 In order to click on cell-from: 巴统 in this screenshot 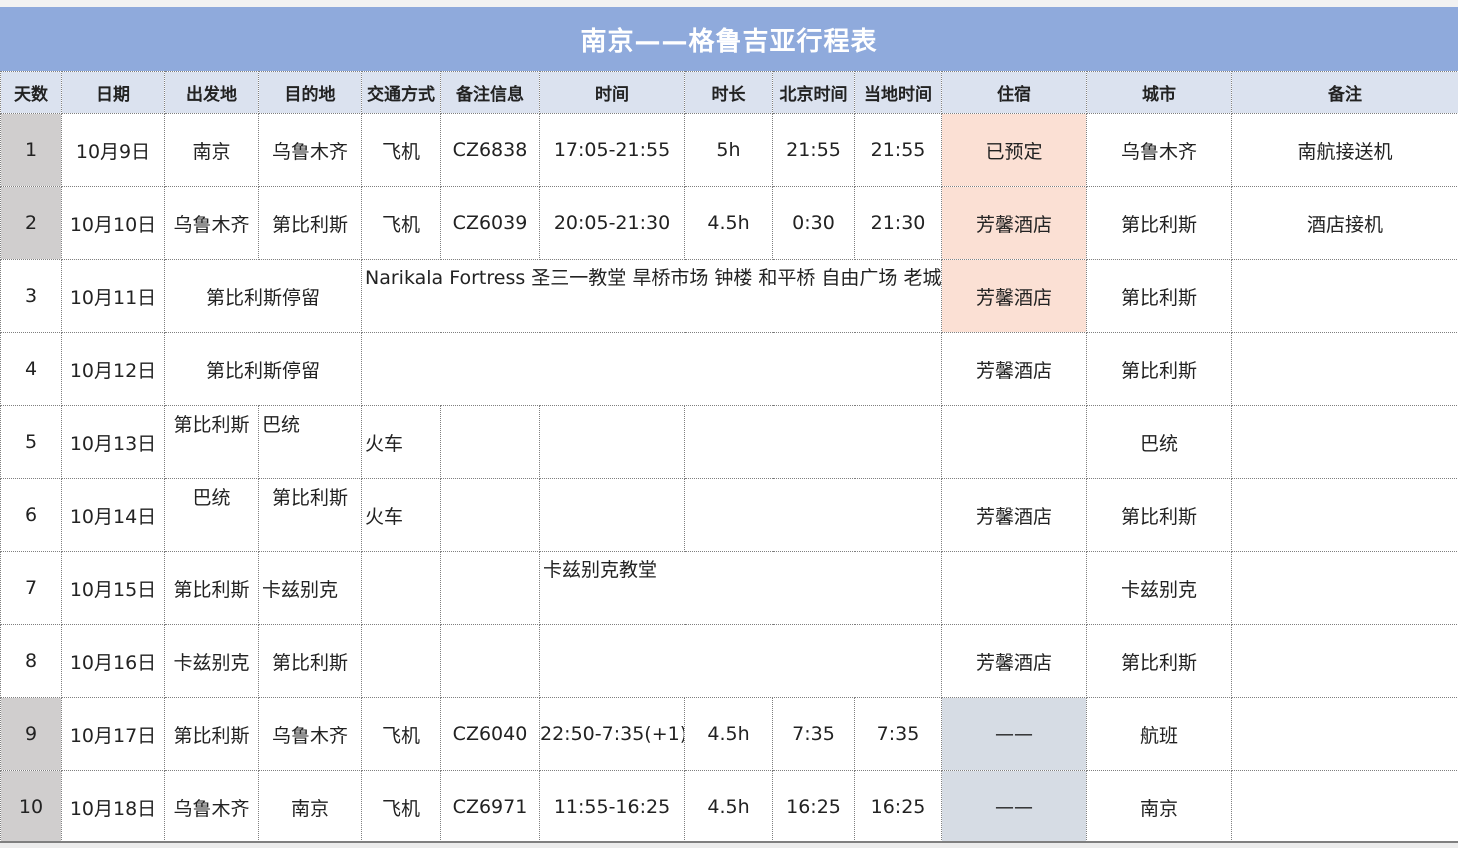, I will do `click(211, 515)`.